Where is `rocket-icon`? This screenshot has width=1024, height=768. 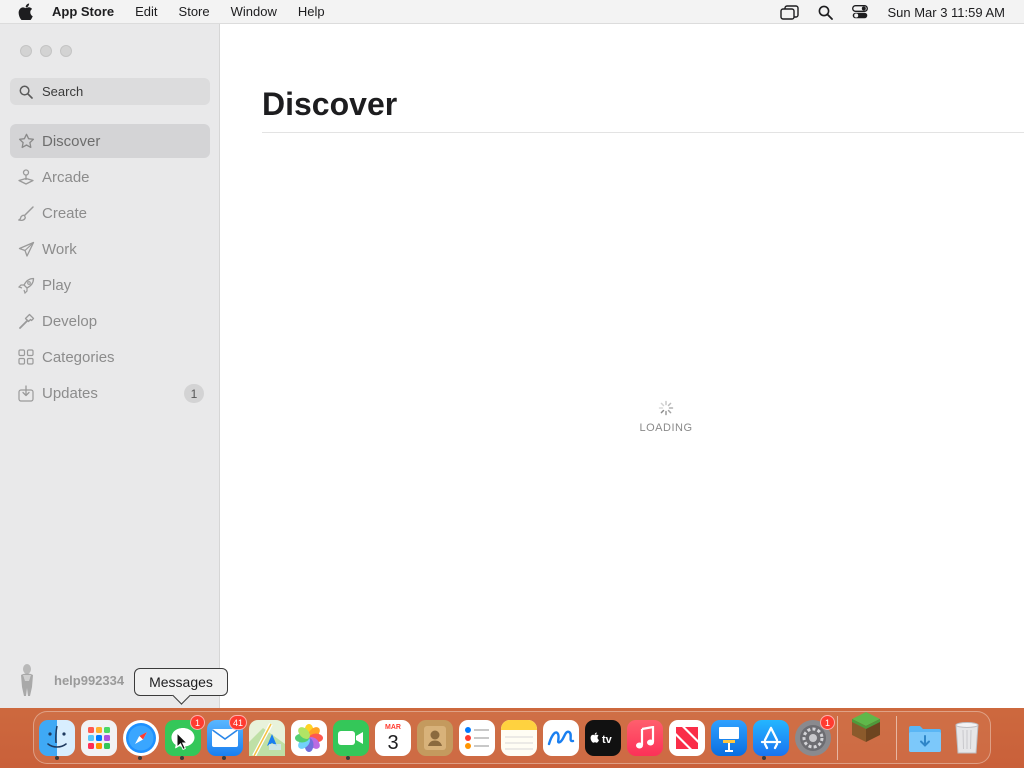 rocket-icon is located at coordinates (26, 285).